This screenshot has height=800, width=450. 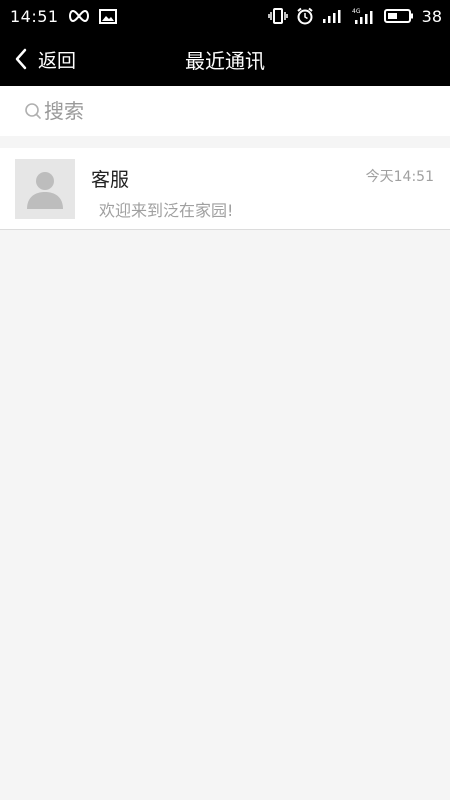 What do you see at coordinates (234, 111) in the screenshot?
I see `search-input` at bounding box center [234, 111].